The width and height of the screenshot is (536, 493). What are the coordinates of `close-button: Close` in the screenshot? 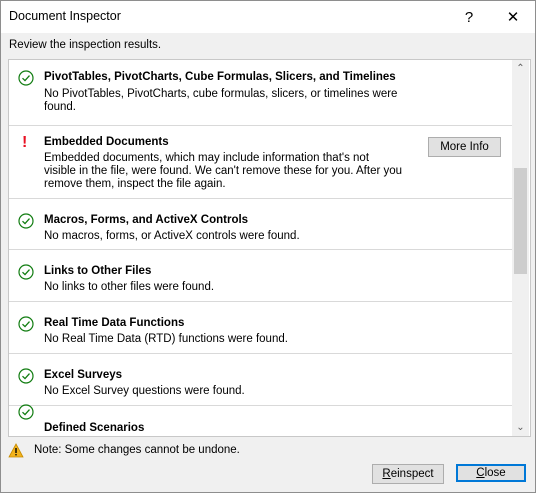 It's located at (491, 473).